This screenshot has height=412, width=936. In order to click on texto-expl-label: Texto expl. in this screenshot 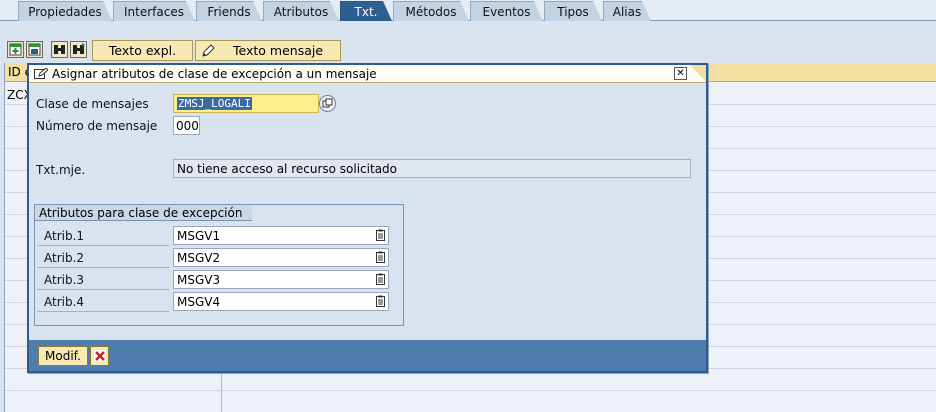, I will do `click(142, 50)`.